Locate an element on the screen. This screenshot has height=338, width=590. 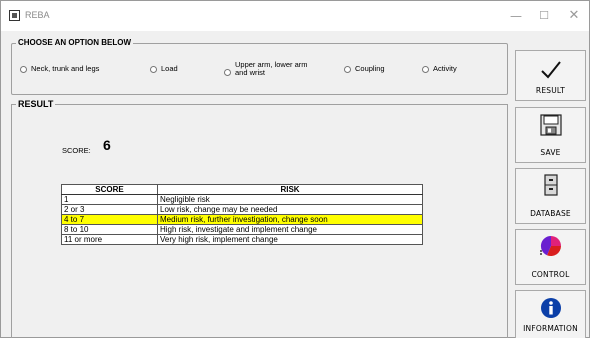
control-button: CONTROL is located at coordinates (550, 257).